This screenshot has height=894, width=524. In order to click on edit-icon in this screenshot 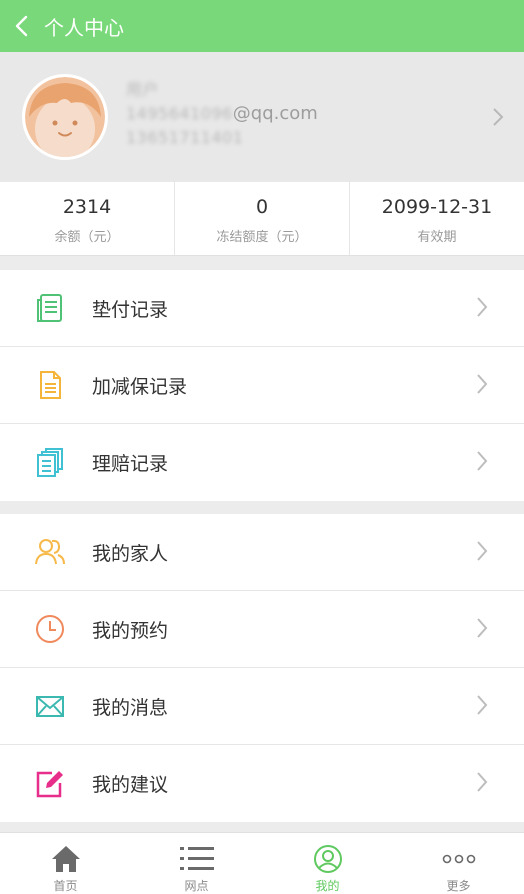, I will do `click(50, 784)`.